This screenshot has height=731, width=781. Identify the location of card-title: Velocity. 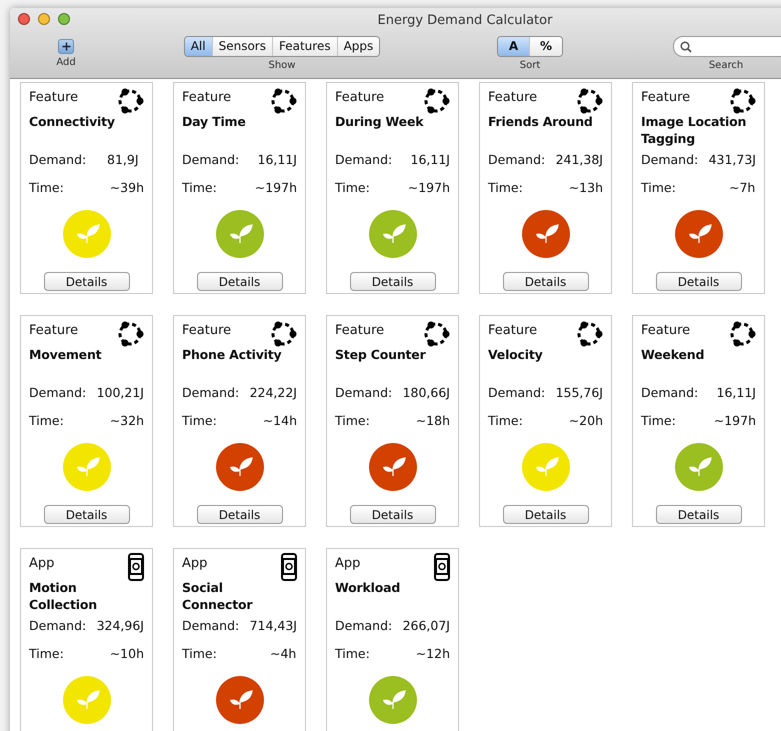
(516, 355).